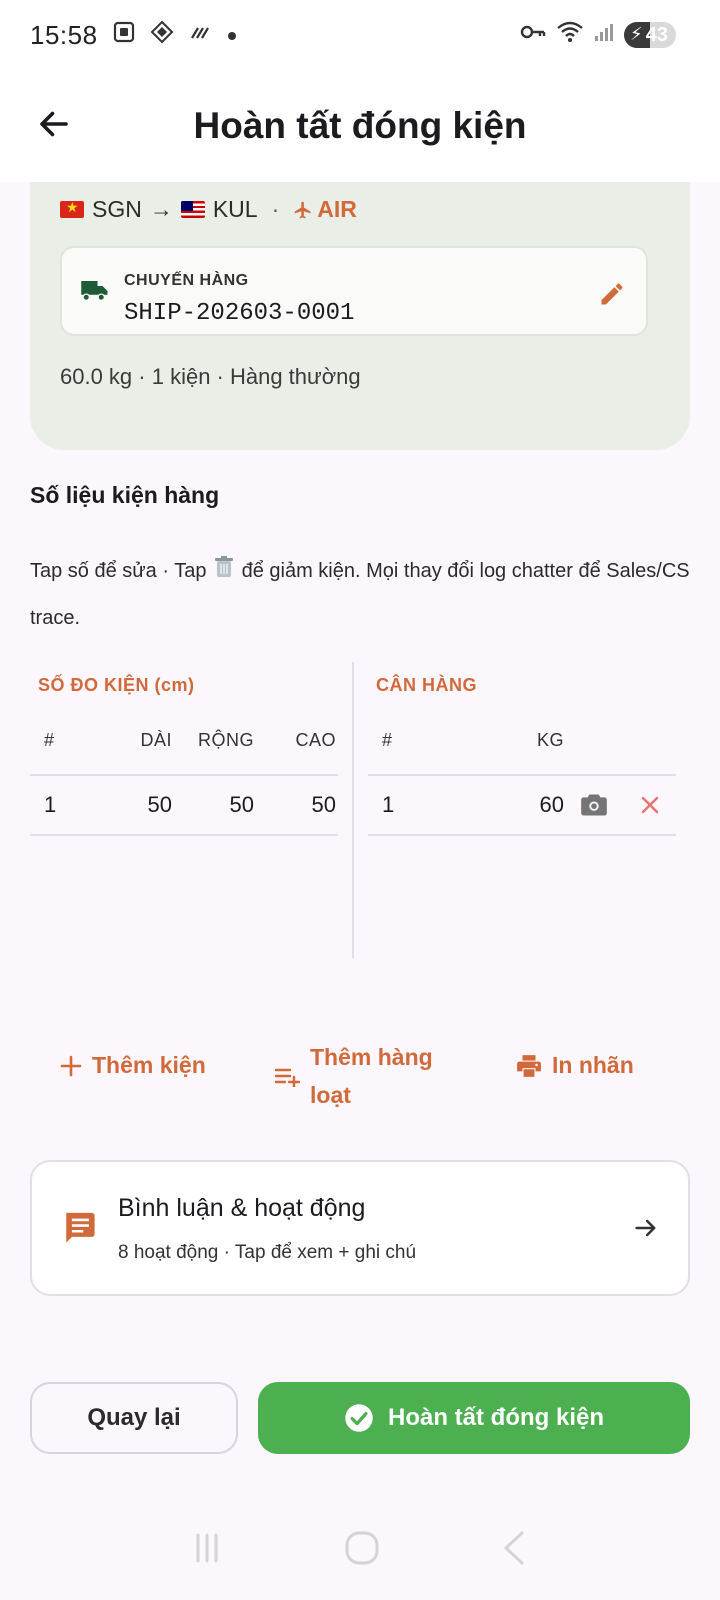 The width and height of the screenshot is (720, 1600). Describe the element at coordinates (162, 35) in the screenshot. I see `diamond-app-icon` at that location.